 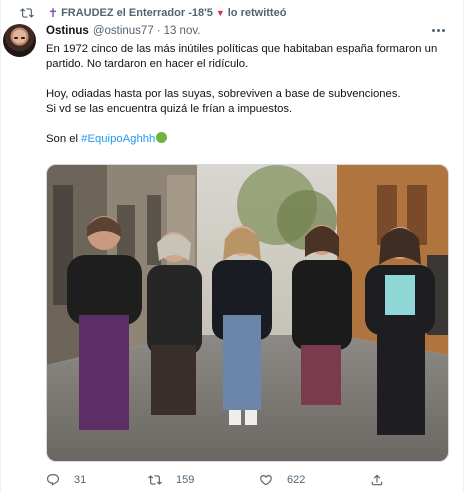 I want to click on heart-badge-icon: ▼, so click(x=220, y=13).